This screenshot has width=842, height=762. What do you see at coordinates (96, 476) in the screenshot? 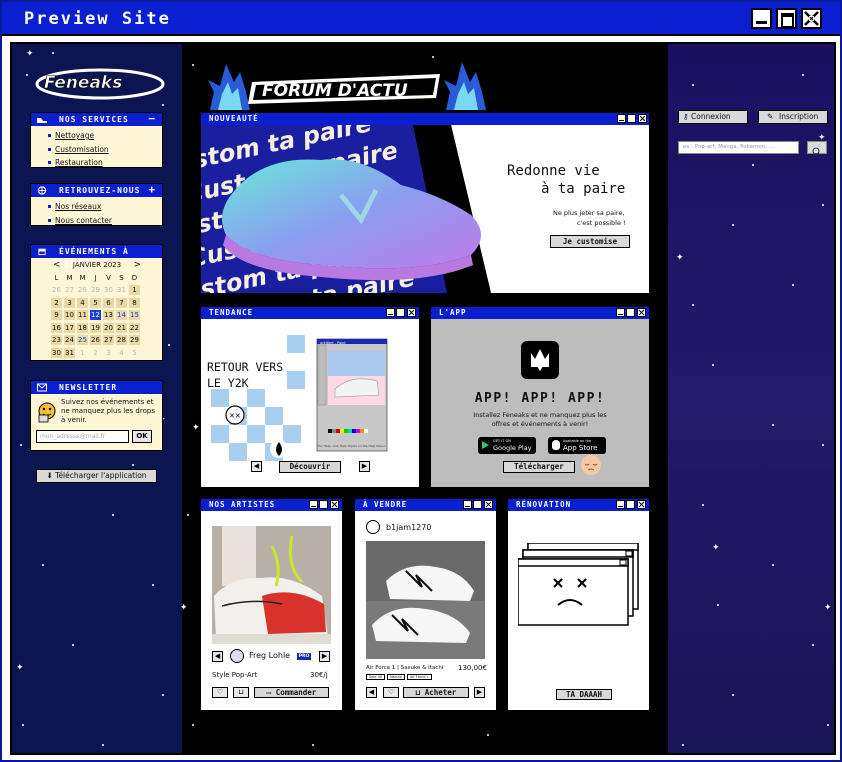
I see `download-app-button: ⬇ Télécharger l'application` at bounding box center [96, 476].